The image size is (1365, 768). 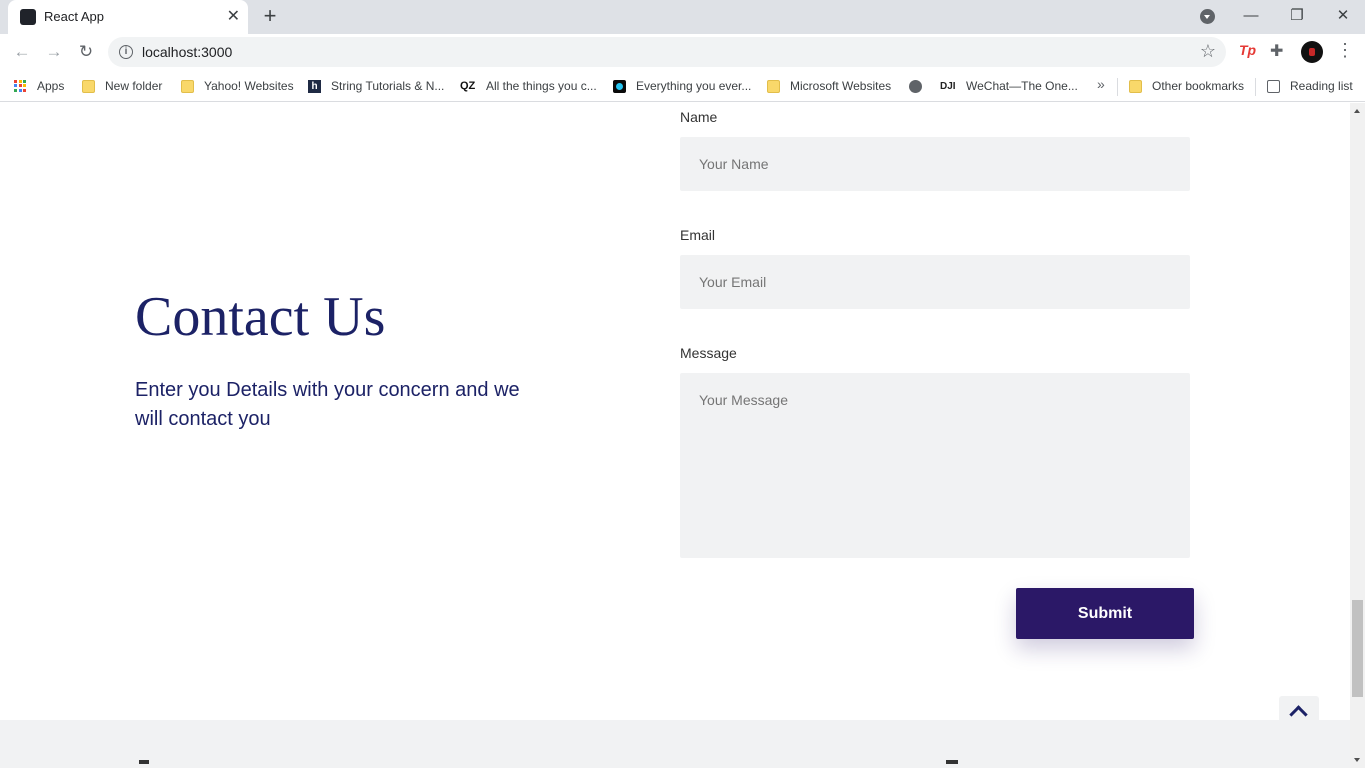 What do you see at coordinates (699, 117) in the screenshot?
I see `name-label: Name` at bounding box center [699, 117].